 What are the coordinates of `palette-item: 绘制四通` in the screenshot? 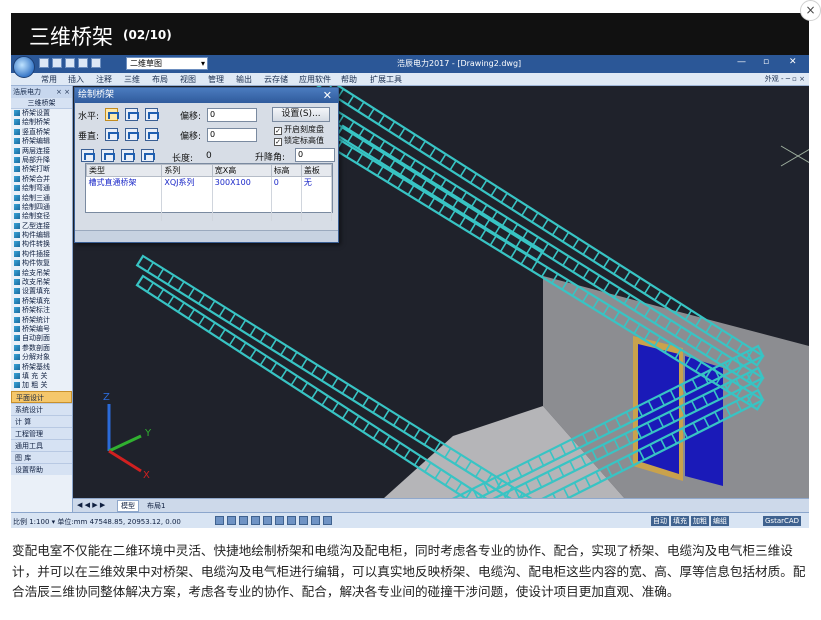 It's located at (41, 207).